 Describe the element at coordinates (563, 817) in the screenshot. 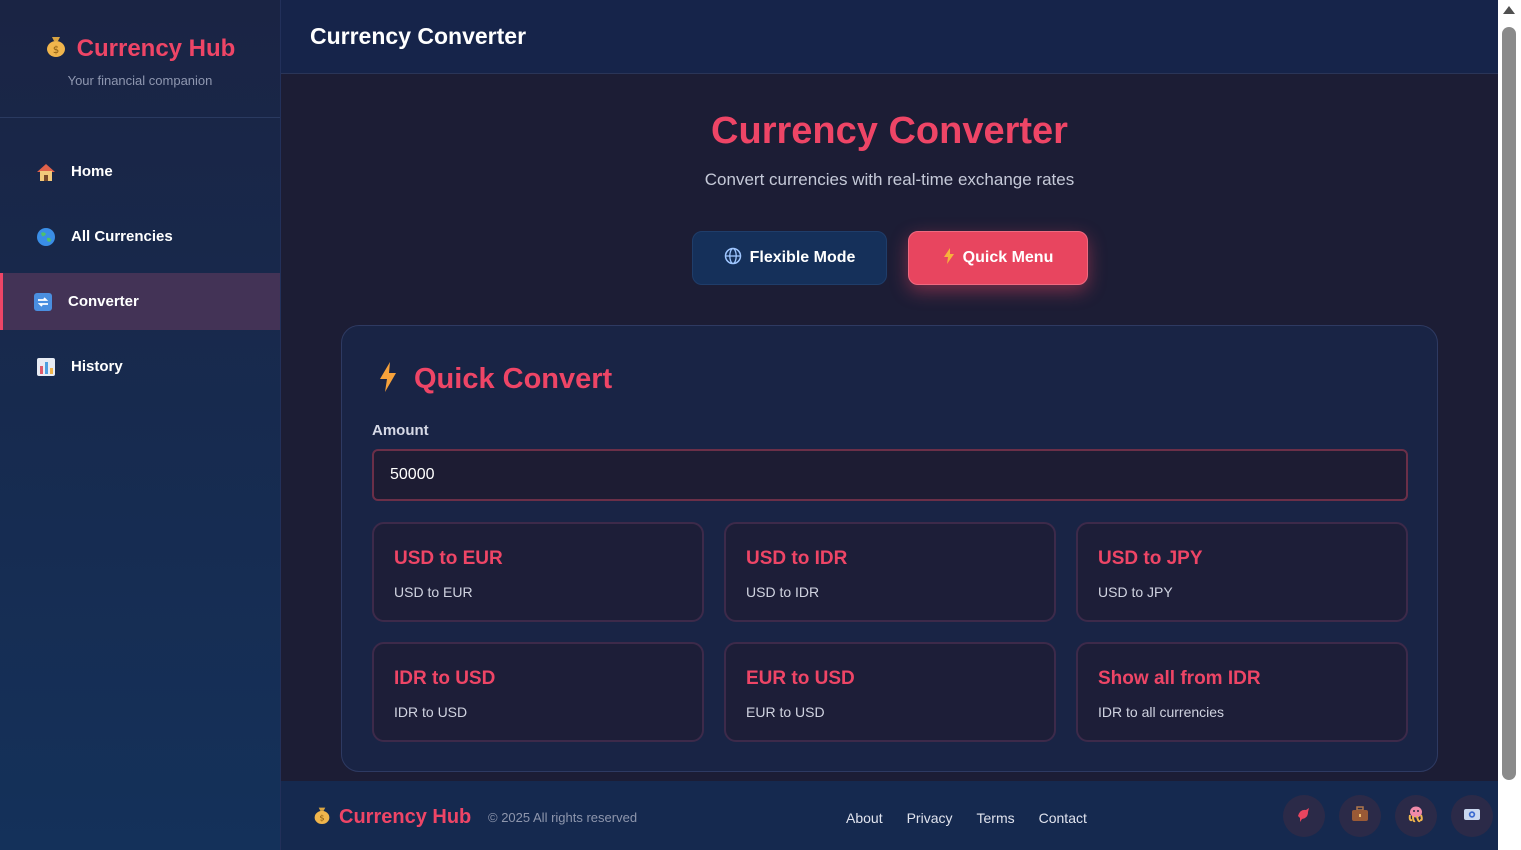

I see `footer-copyright: © 2025 All rights reserved` at that location.